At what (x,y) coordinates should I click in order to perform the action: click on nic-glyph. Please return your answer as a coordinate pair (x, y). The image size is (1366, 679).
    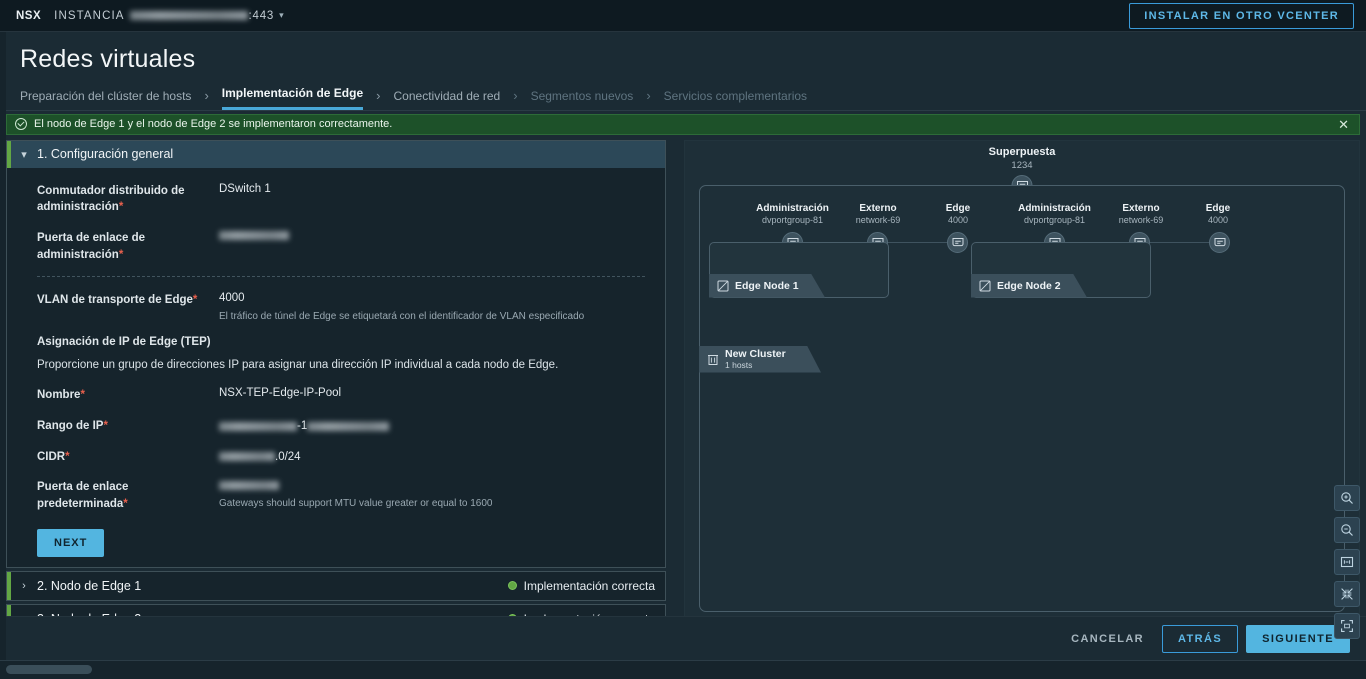
    Looking at the image, I should click on (957, 241).